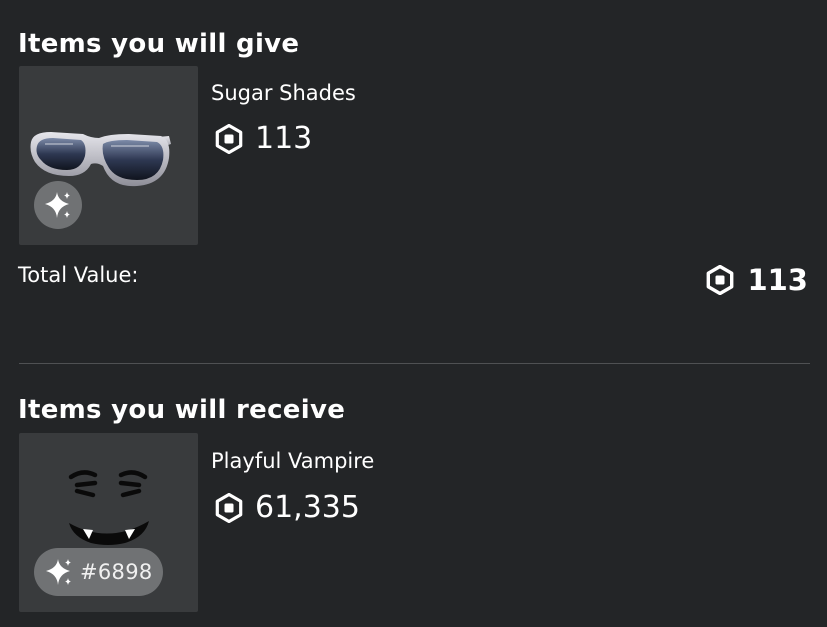 This screenshot has height=627, width=827. I want to click on give-section-title: Items you will give, so click(159, 44).